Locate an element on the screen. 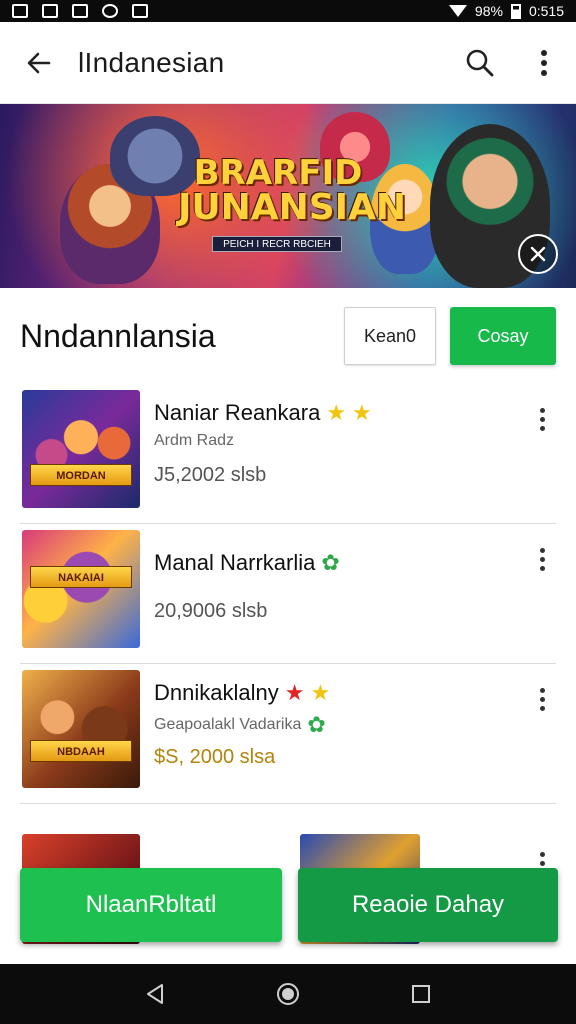 The image size is (576, 1024). search-icon is located at coordinates (480, 62).